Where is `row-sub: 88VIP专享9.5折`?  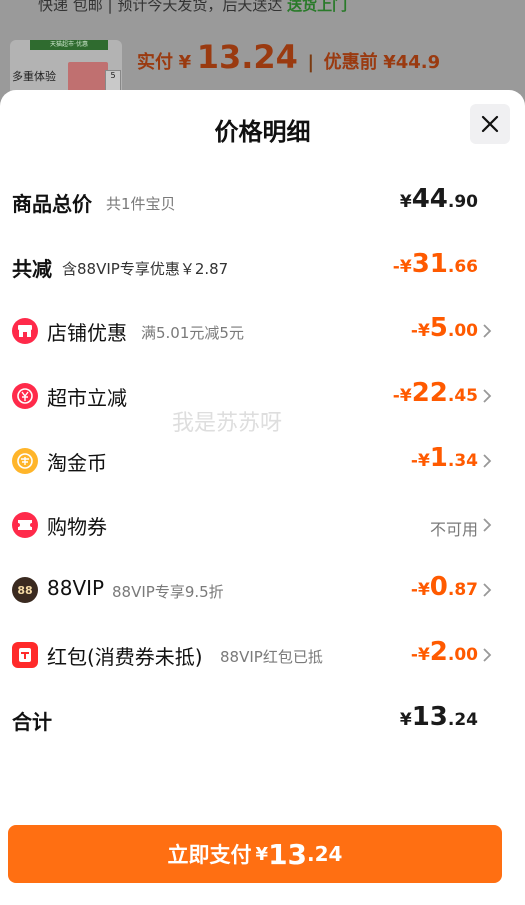
row-sub: 88VIP专享9.5折 is located at coordinates (168, 592).